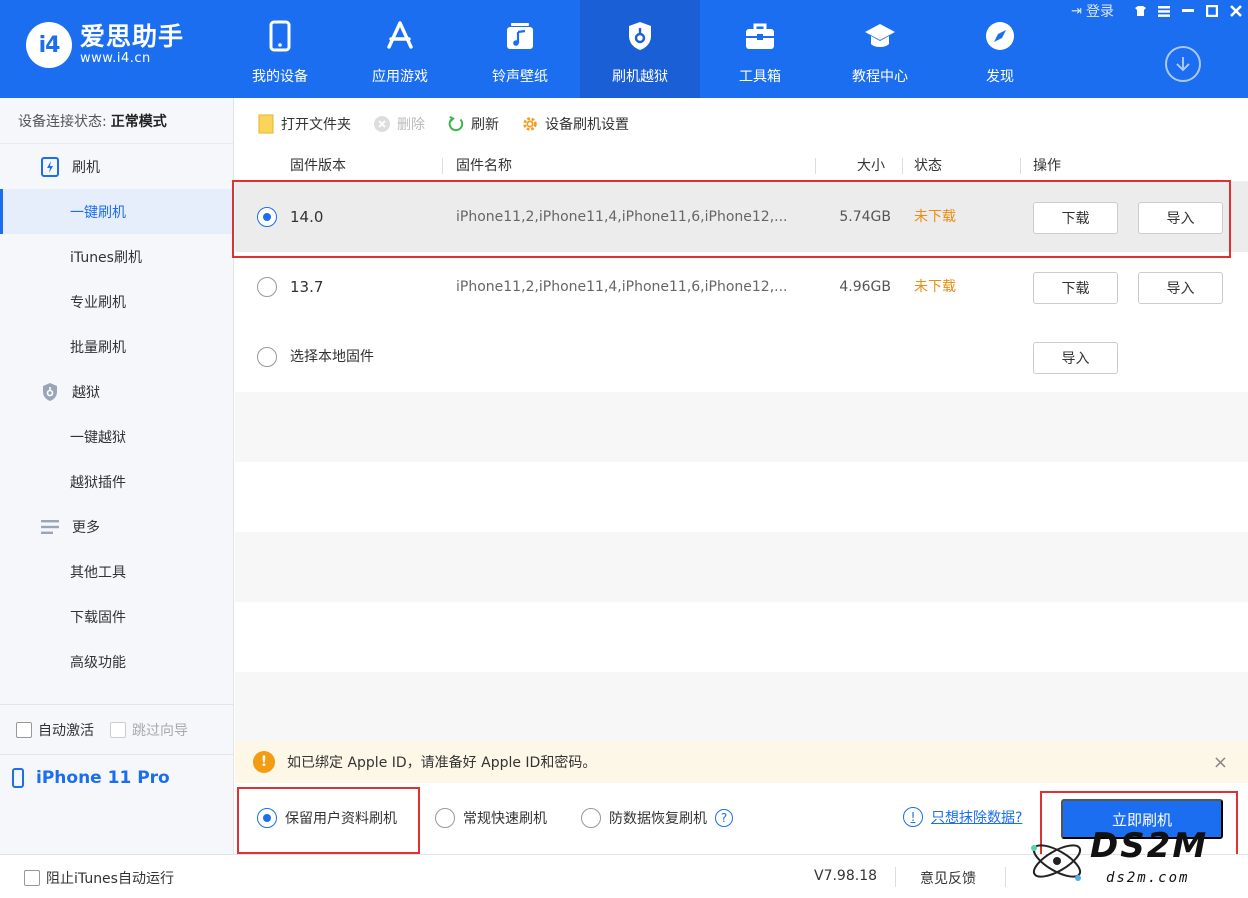 This screenshot has height=898, width=1248. Describe the element at coordinates (1149, 846) in the screenshot. I see `watermark-title: DS2M` at that location.